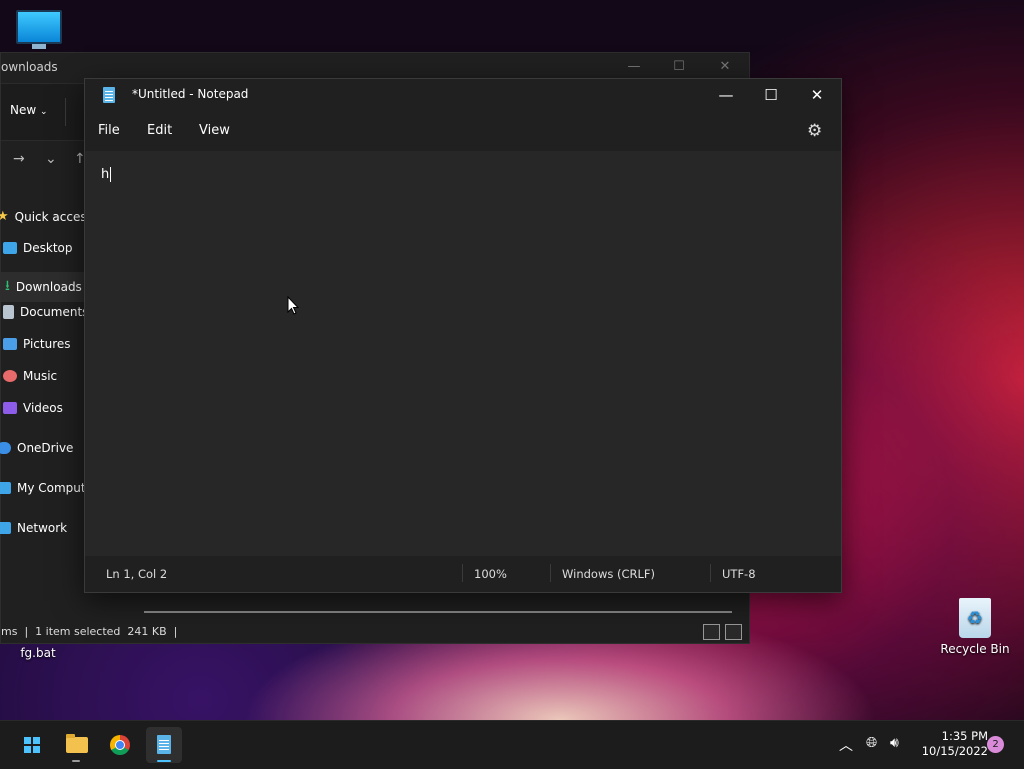  I want to click on close-button: ✕, so click(817, 95).